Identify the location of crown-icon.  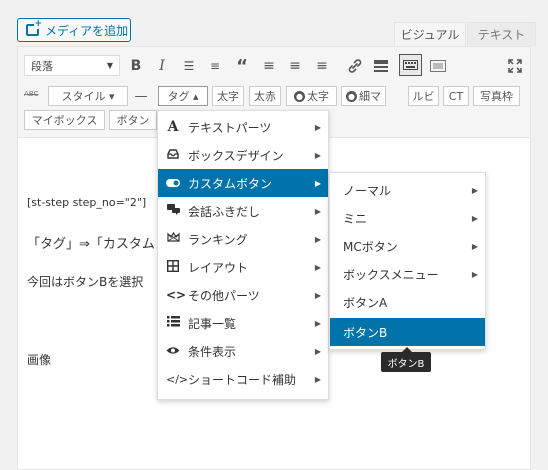
(173, 238).